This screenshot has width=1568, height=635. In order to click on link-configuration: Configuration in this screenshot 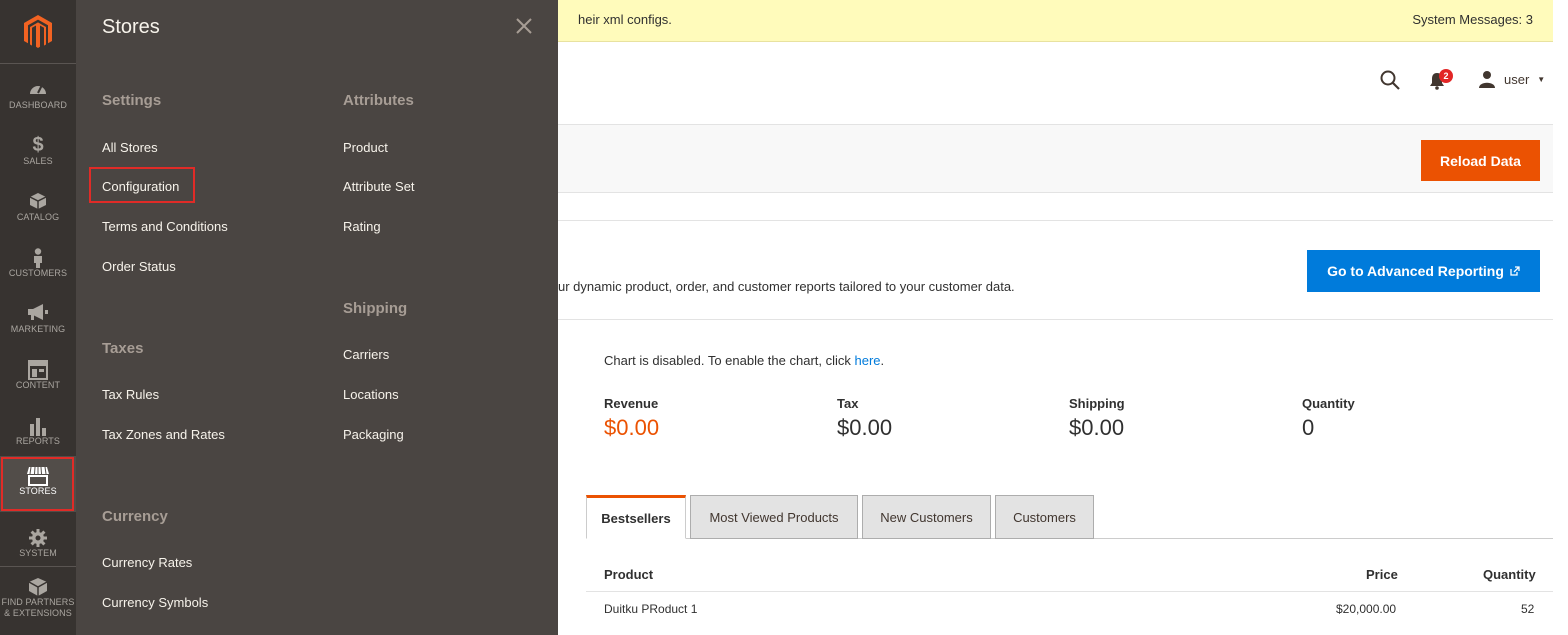, I will do `click(140, 186)`.